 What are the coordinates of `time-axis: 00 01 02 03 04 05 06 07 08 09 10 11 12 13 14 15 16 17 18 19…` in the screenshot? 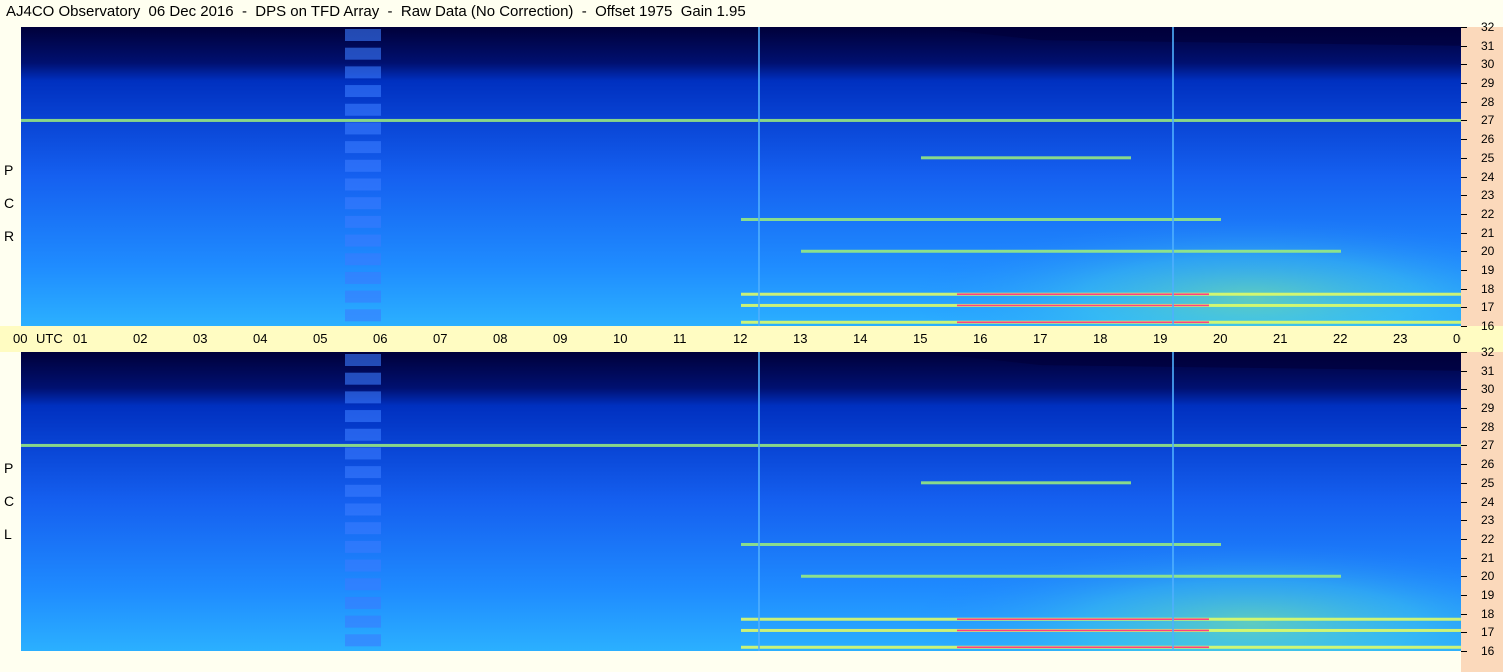 It's located at (748, 339).